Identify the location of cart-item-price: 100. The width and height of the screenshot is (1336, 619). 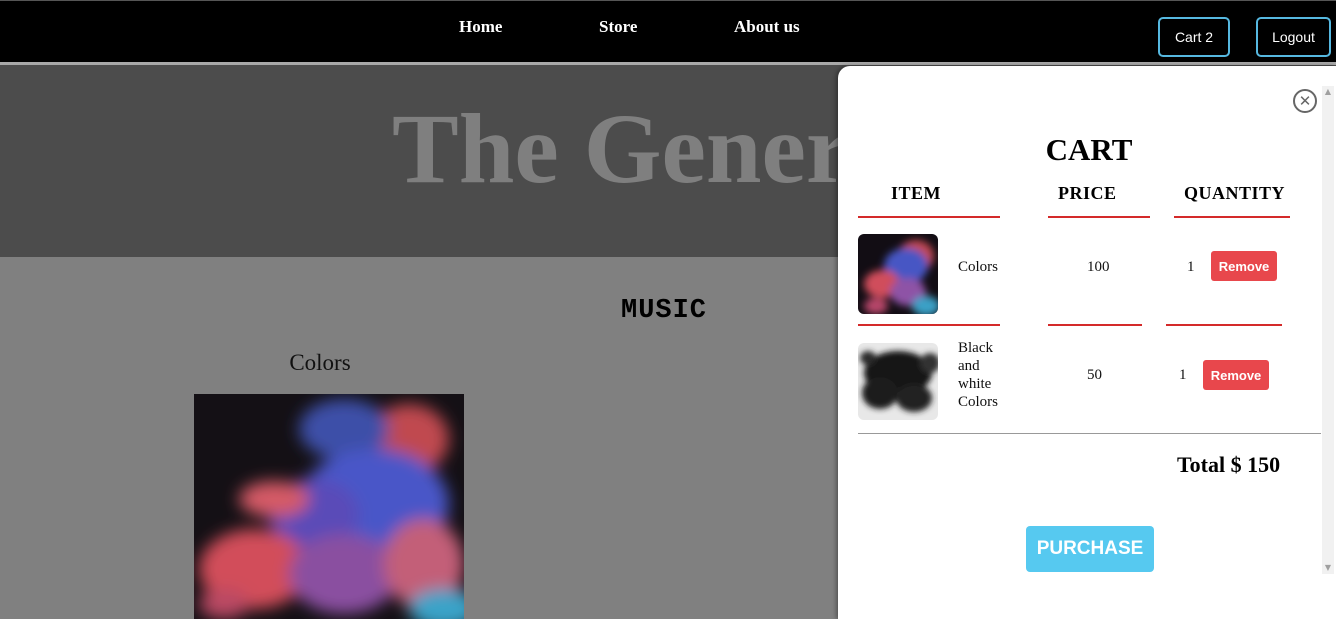
(1098, 267).